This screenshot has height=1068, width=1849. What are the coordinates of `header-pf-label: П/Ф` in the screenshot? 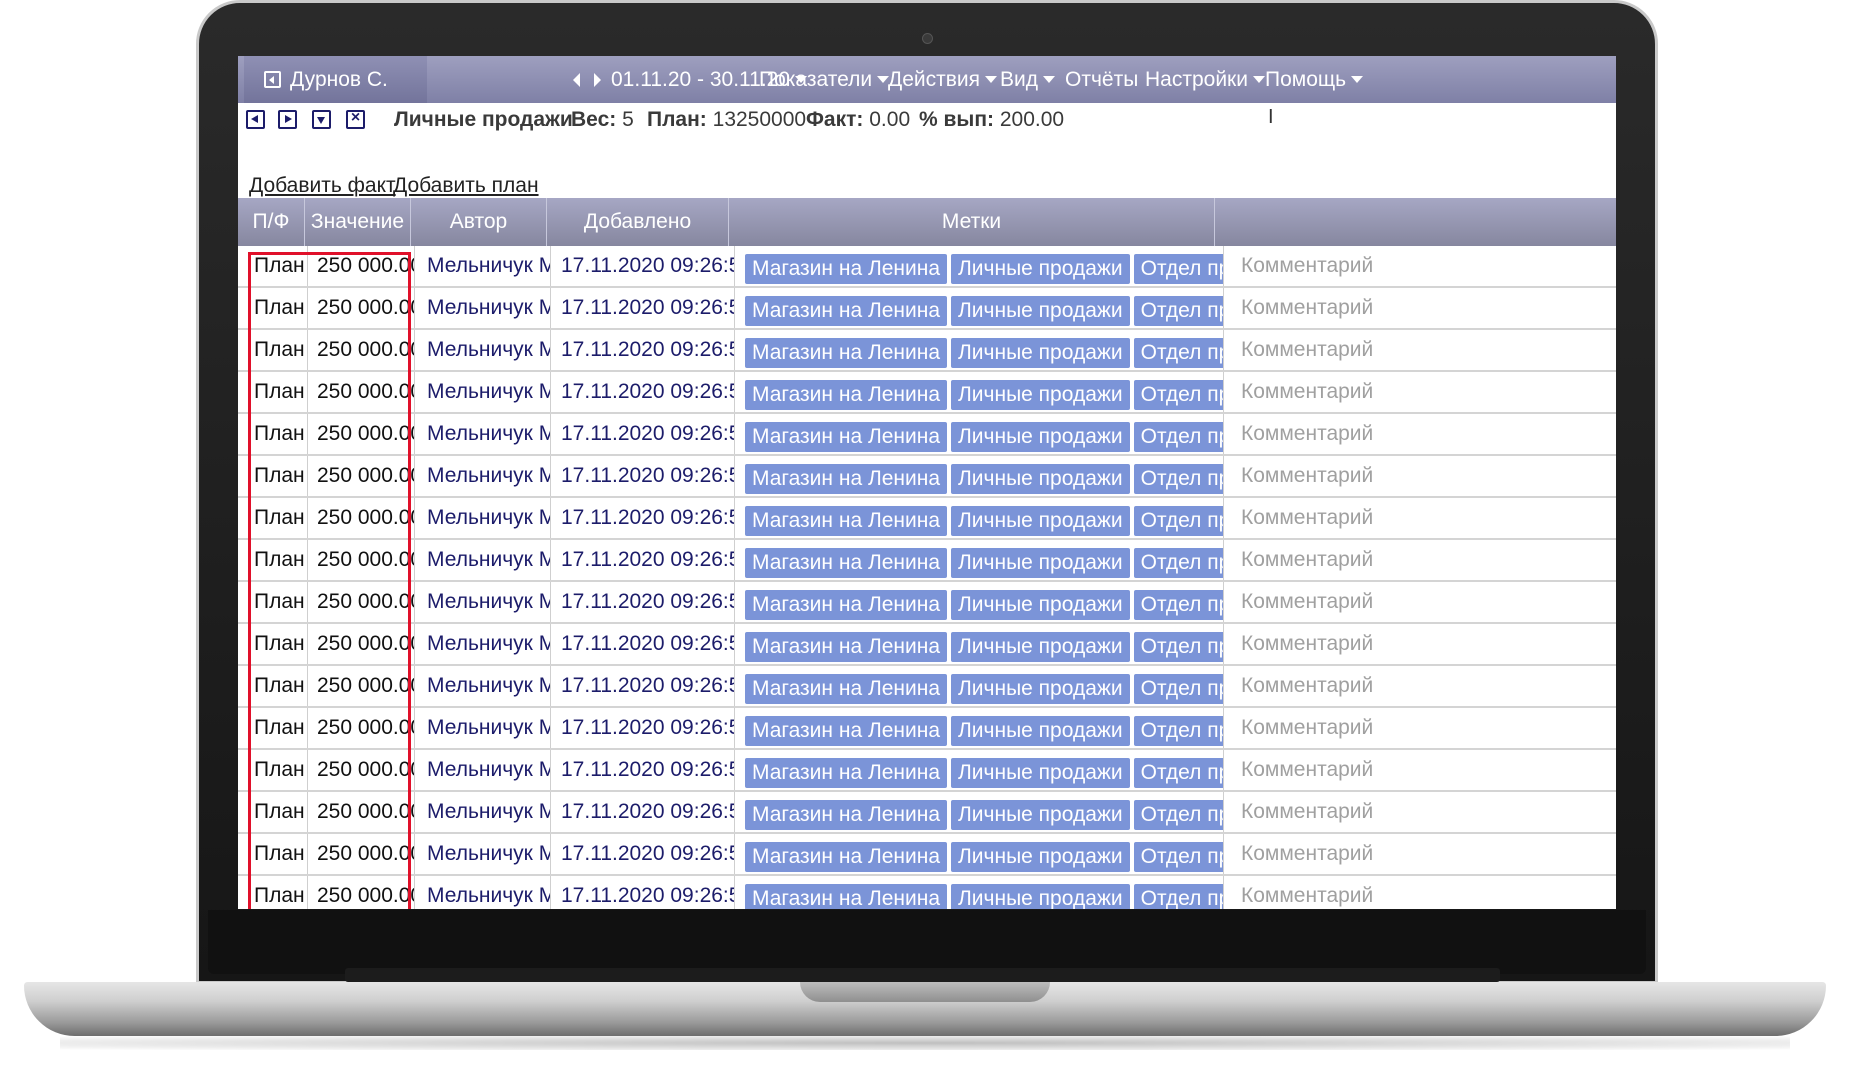 It's located at (271, 222).